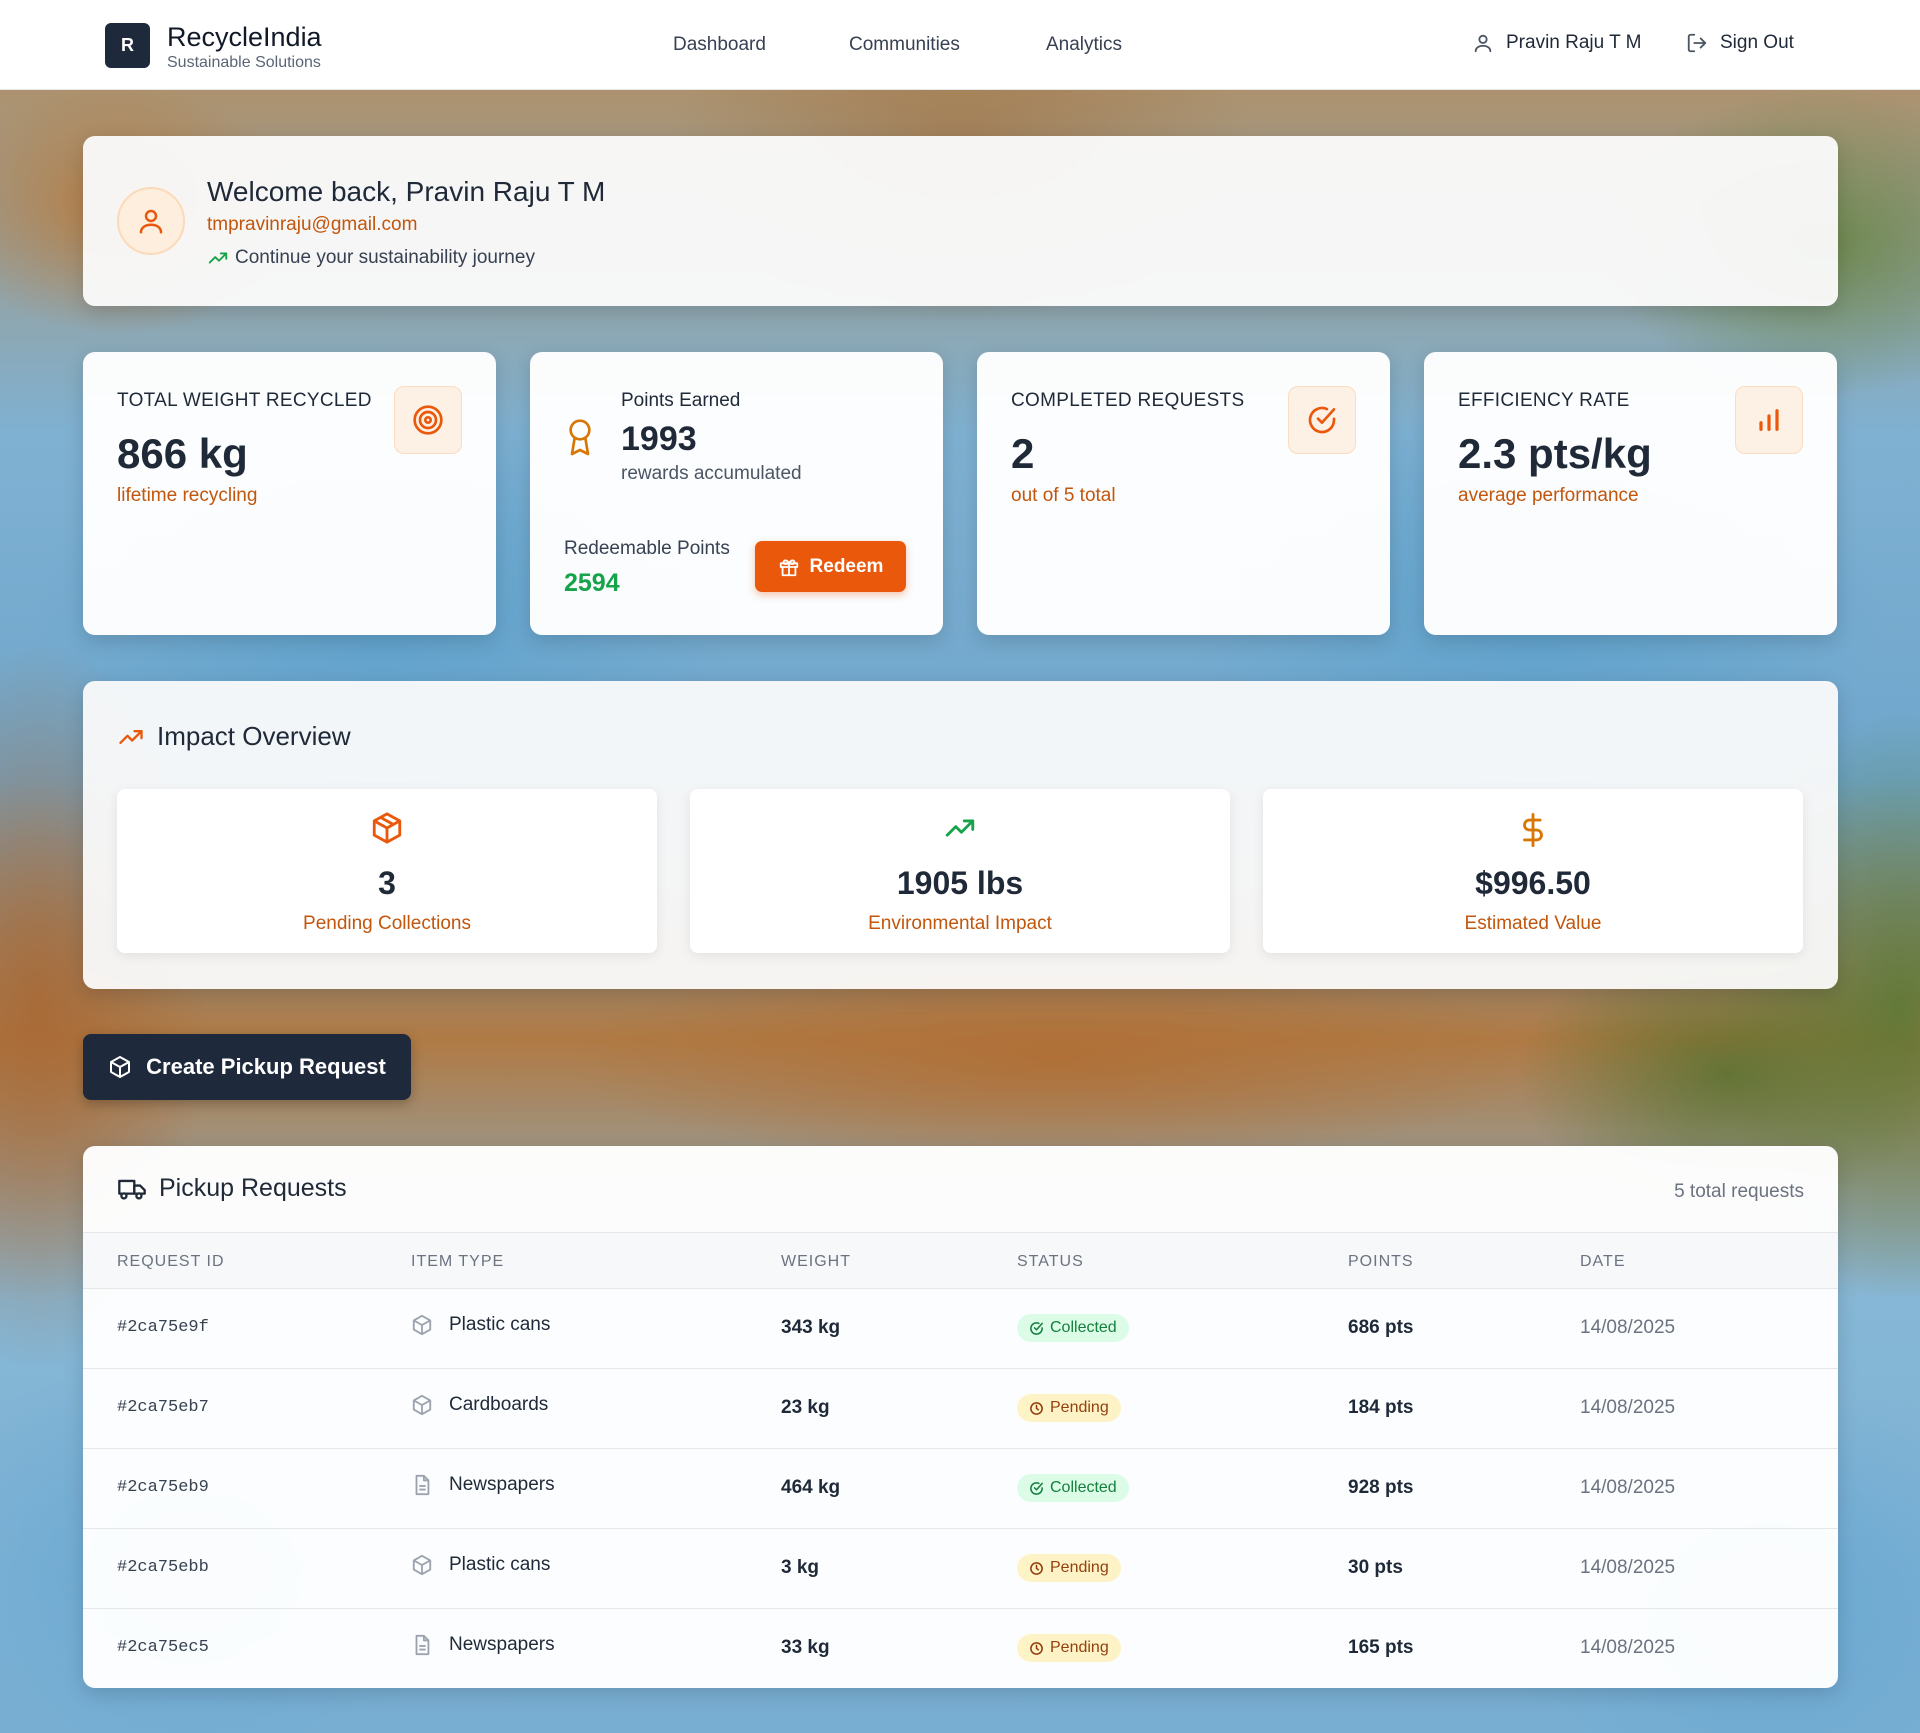 The image size is (1920, 1733). I want to click on sign-out-icon, so click(1697, 43).